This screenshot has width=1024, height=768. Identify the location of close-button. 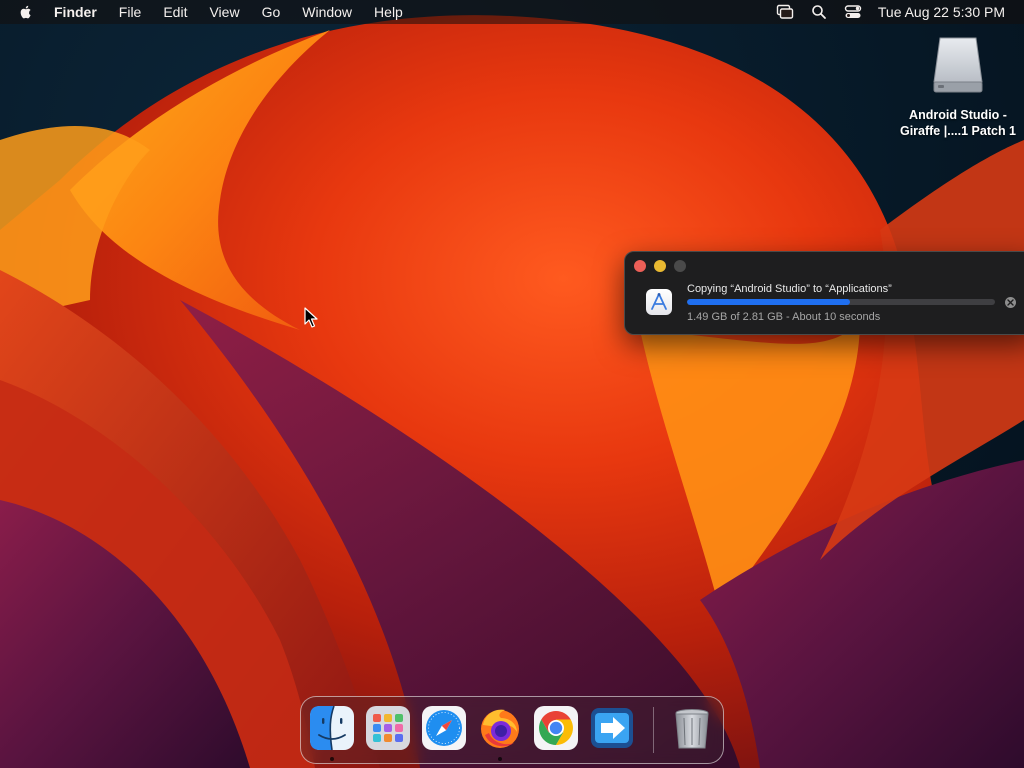
(640, 266).